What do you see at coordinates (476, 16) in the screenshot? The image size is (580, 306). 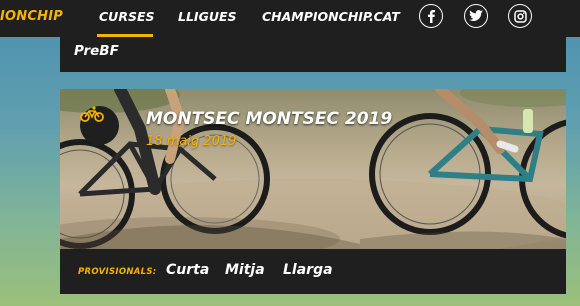 I see `twitter-icon` at bounding box center [476, 16].